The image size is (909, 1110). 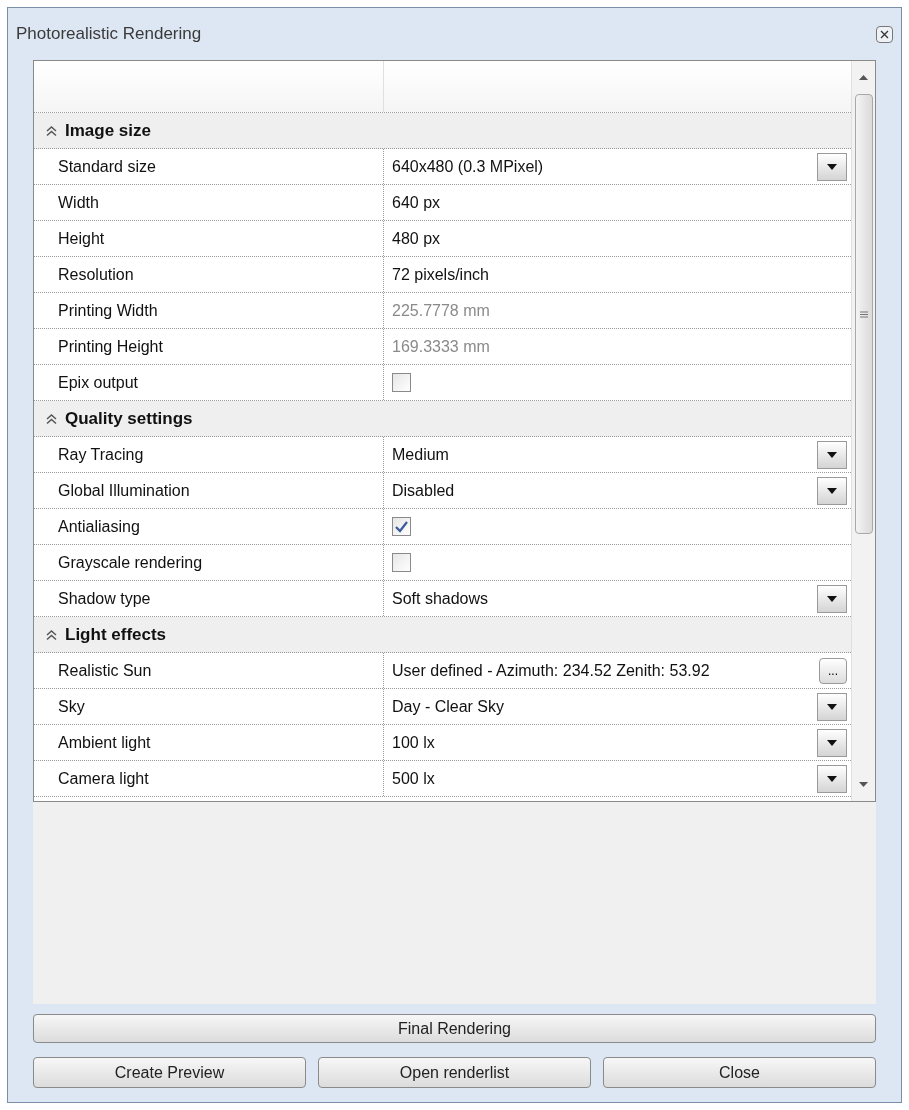 I want to click on property-value: 480 px, so click(x=417, y=238).